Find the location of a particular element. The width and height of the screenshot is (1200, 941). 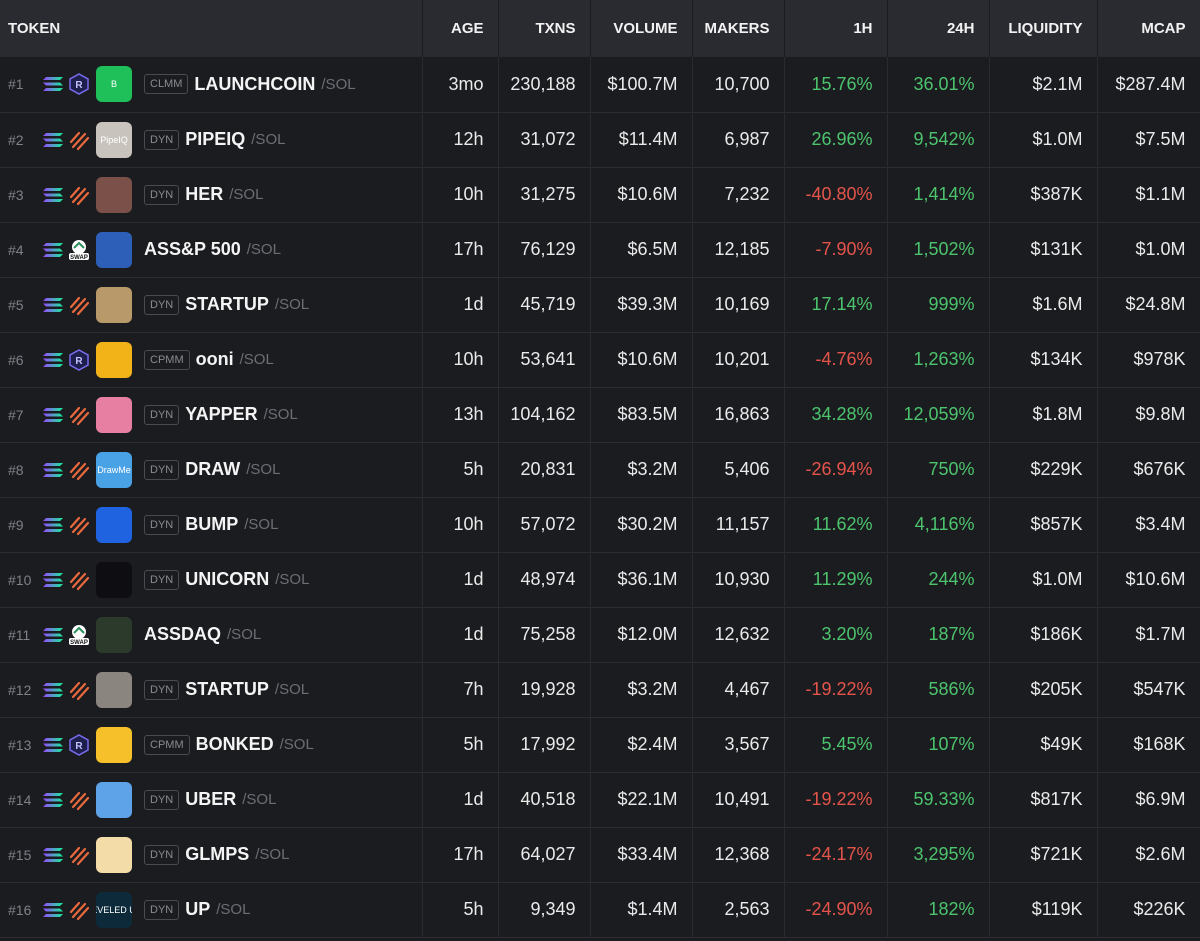

token-cell: #13 R CPMM BONKED/SOL is located at coordinates (211, 744).